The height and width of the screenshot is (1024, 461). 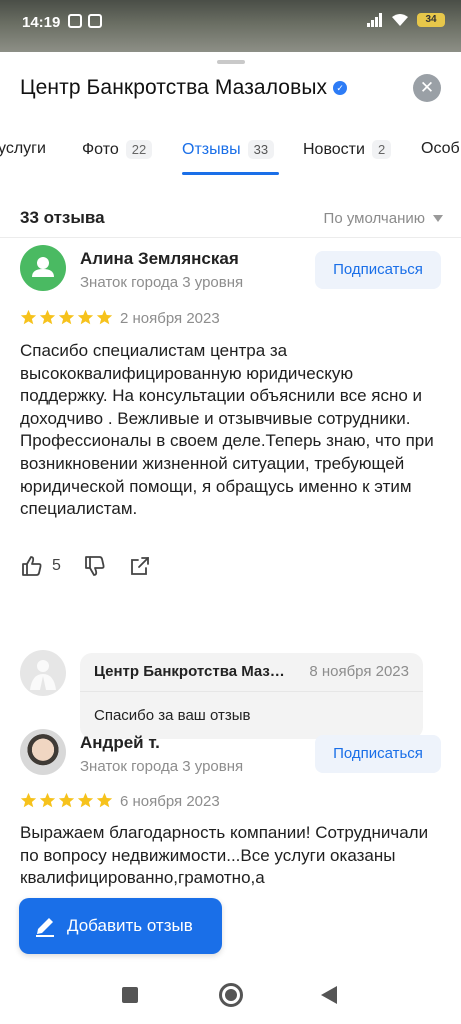 I want to click on thumbs-up-icon, so click(x=32, y=566).